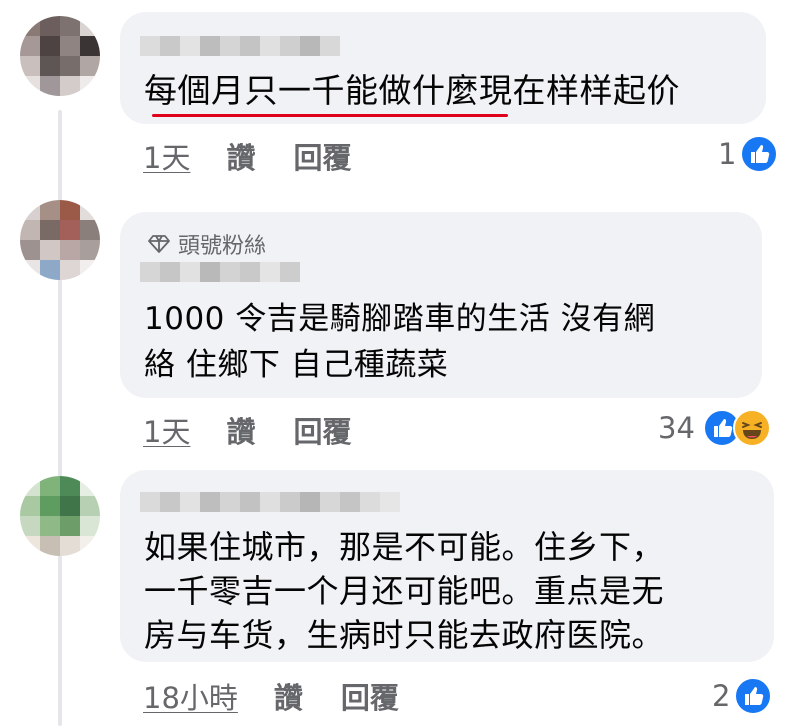 The height and width of the screenshot is (726, 800). What do you see at coordinates (400, 319) in the screenshot?
I see `comment-text-line: 1000 令吉是騎腳踏車的生活 沒有網` at bounding box center [400, 319].